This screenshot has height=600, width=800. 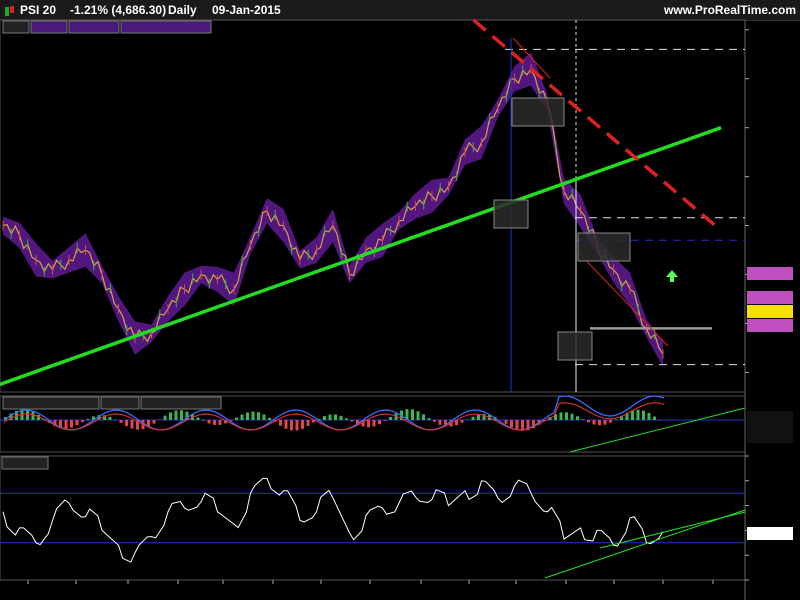 What do you see at coordinates (25, 463) in the screenshot?
I see `rsi-legend-box` at bounding box center [25, 463].